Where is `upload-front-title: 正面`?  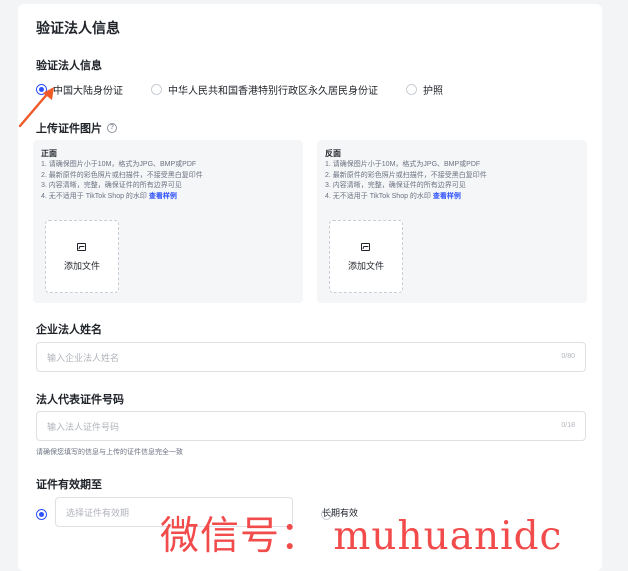
upload-front-title: 正面 is located at coordinates (49, 153).